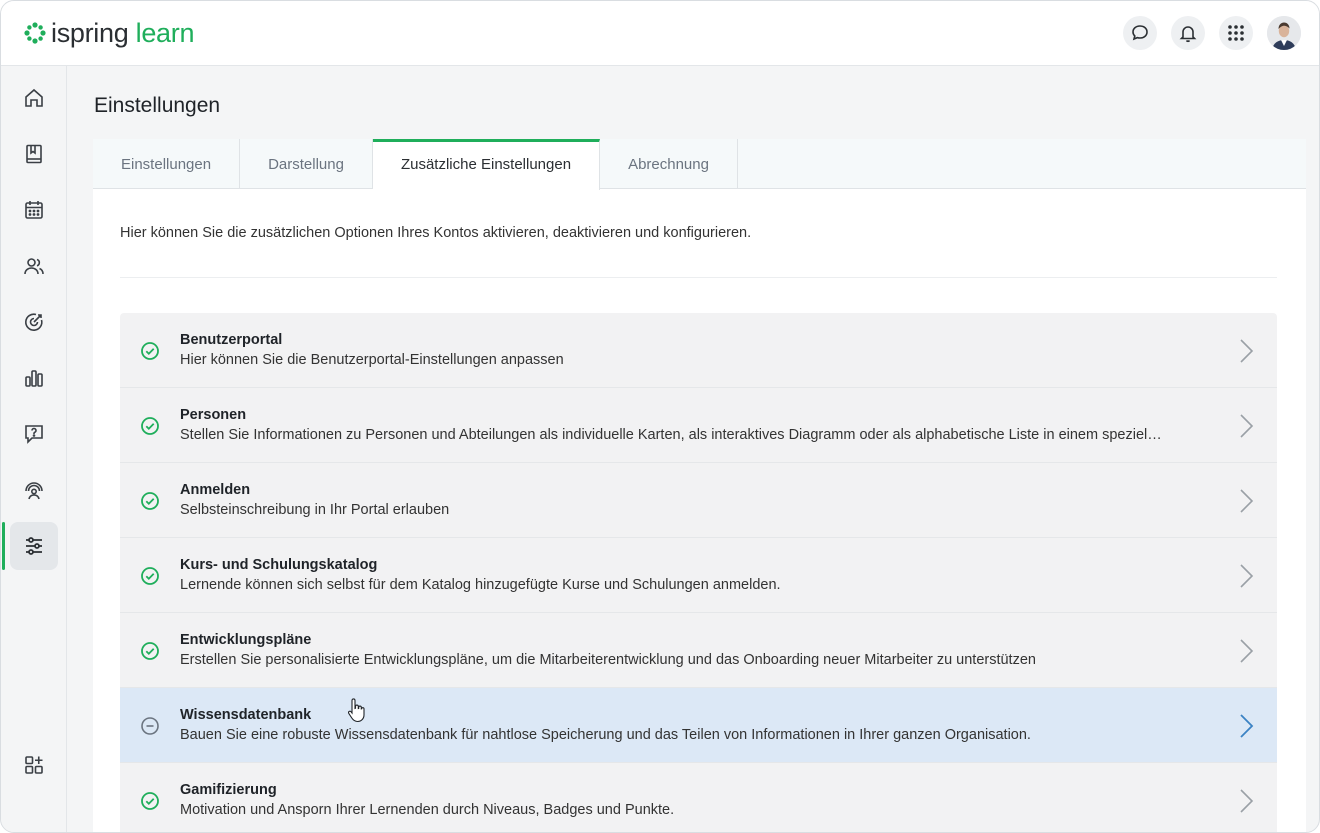  I want to click on calendar-icon, so click(34, 210).